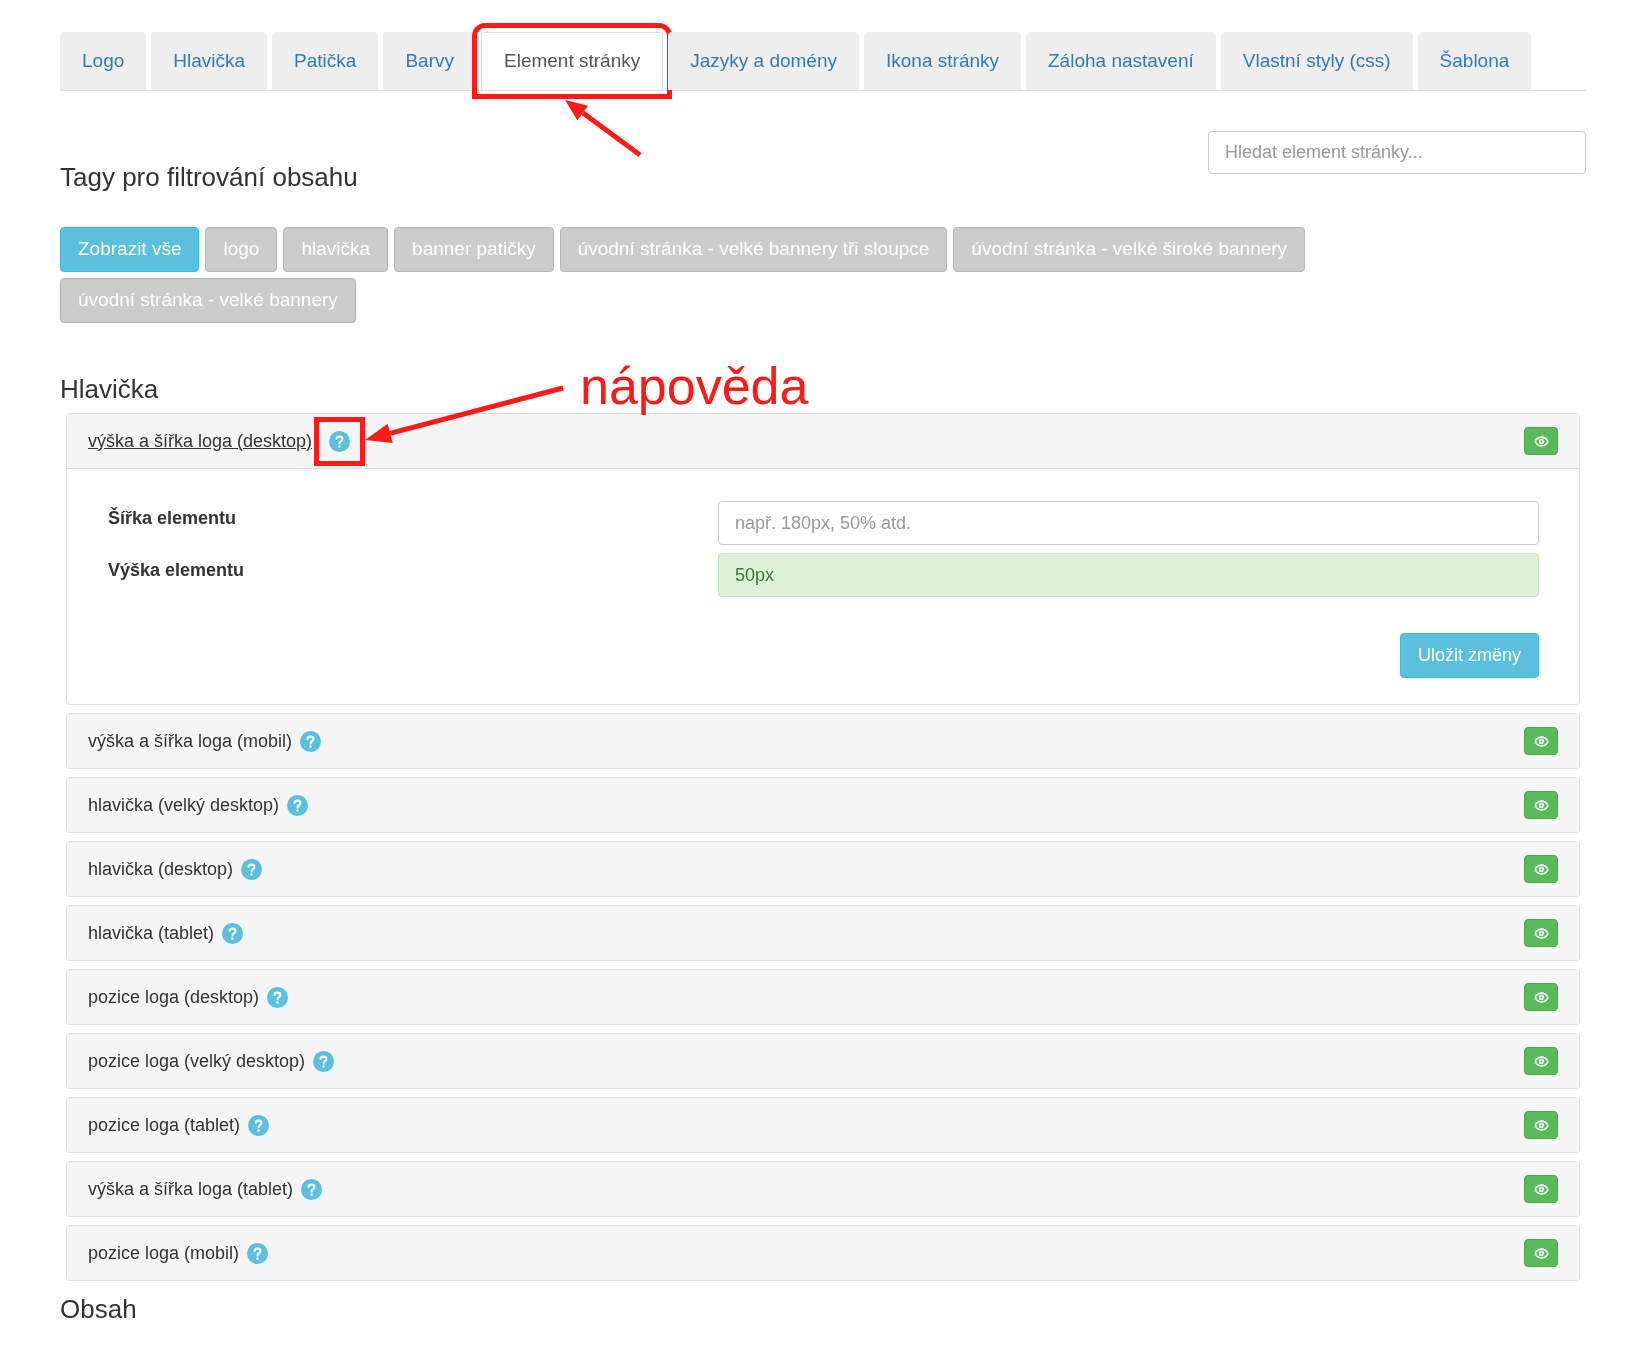 The image size is (1646, 1348). Describe the element at coordinates (161, 869) in the screenshot. I see `panel-title: hlavička (desktop)` at that location.